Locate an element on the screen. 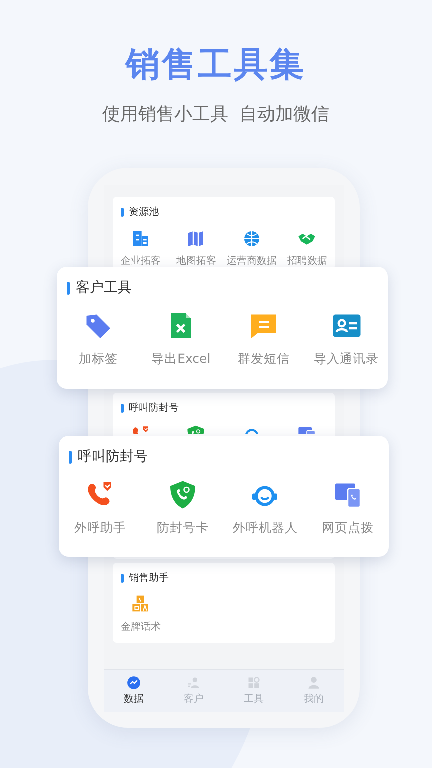  page-subtitle: 使用销售小工具 自动加微信 is located at coordinates (216, 115).